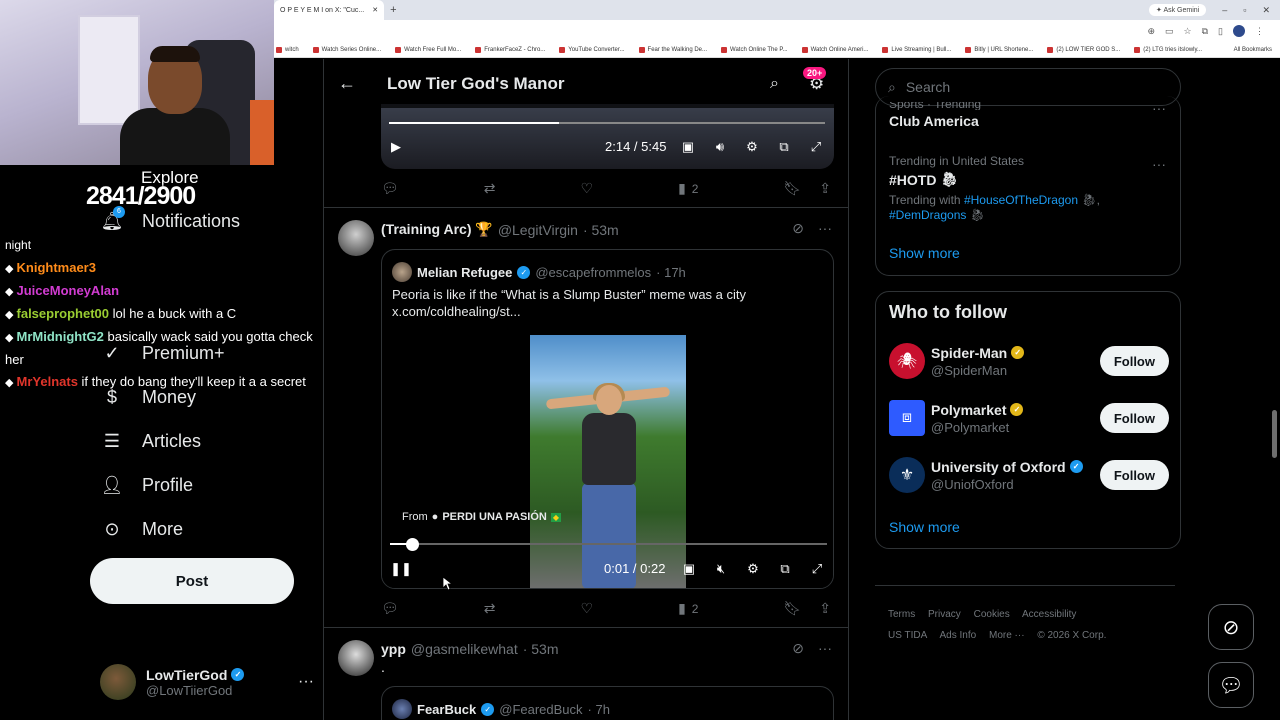  I want to click on play-icon: ▶, so click(396, 147).